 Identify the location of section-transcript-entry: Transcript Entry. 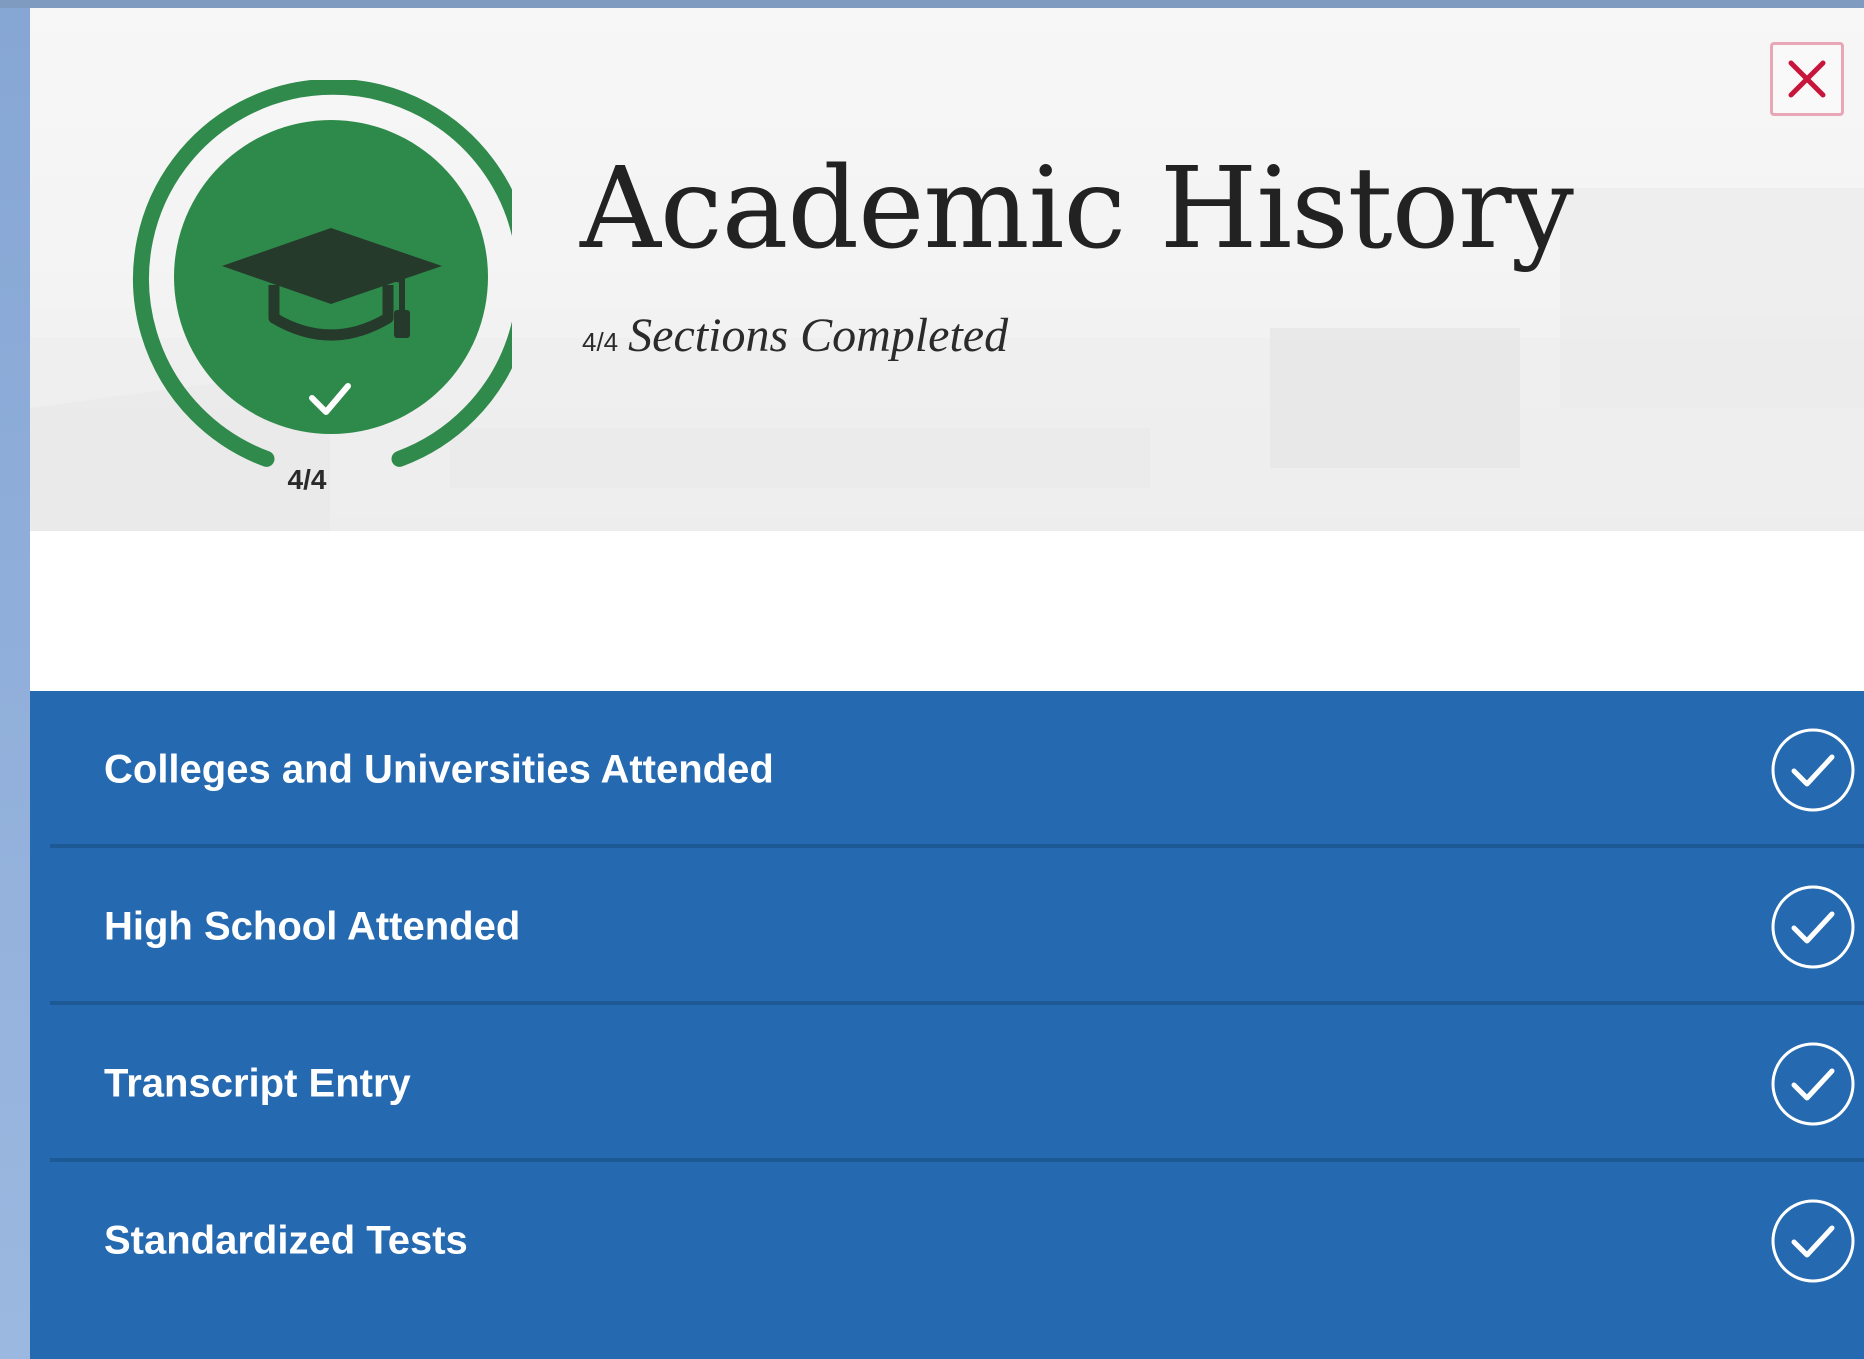
(957, 1083).